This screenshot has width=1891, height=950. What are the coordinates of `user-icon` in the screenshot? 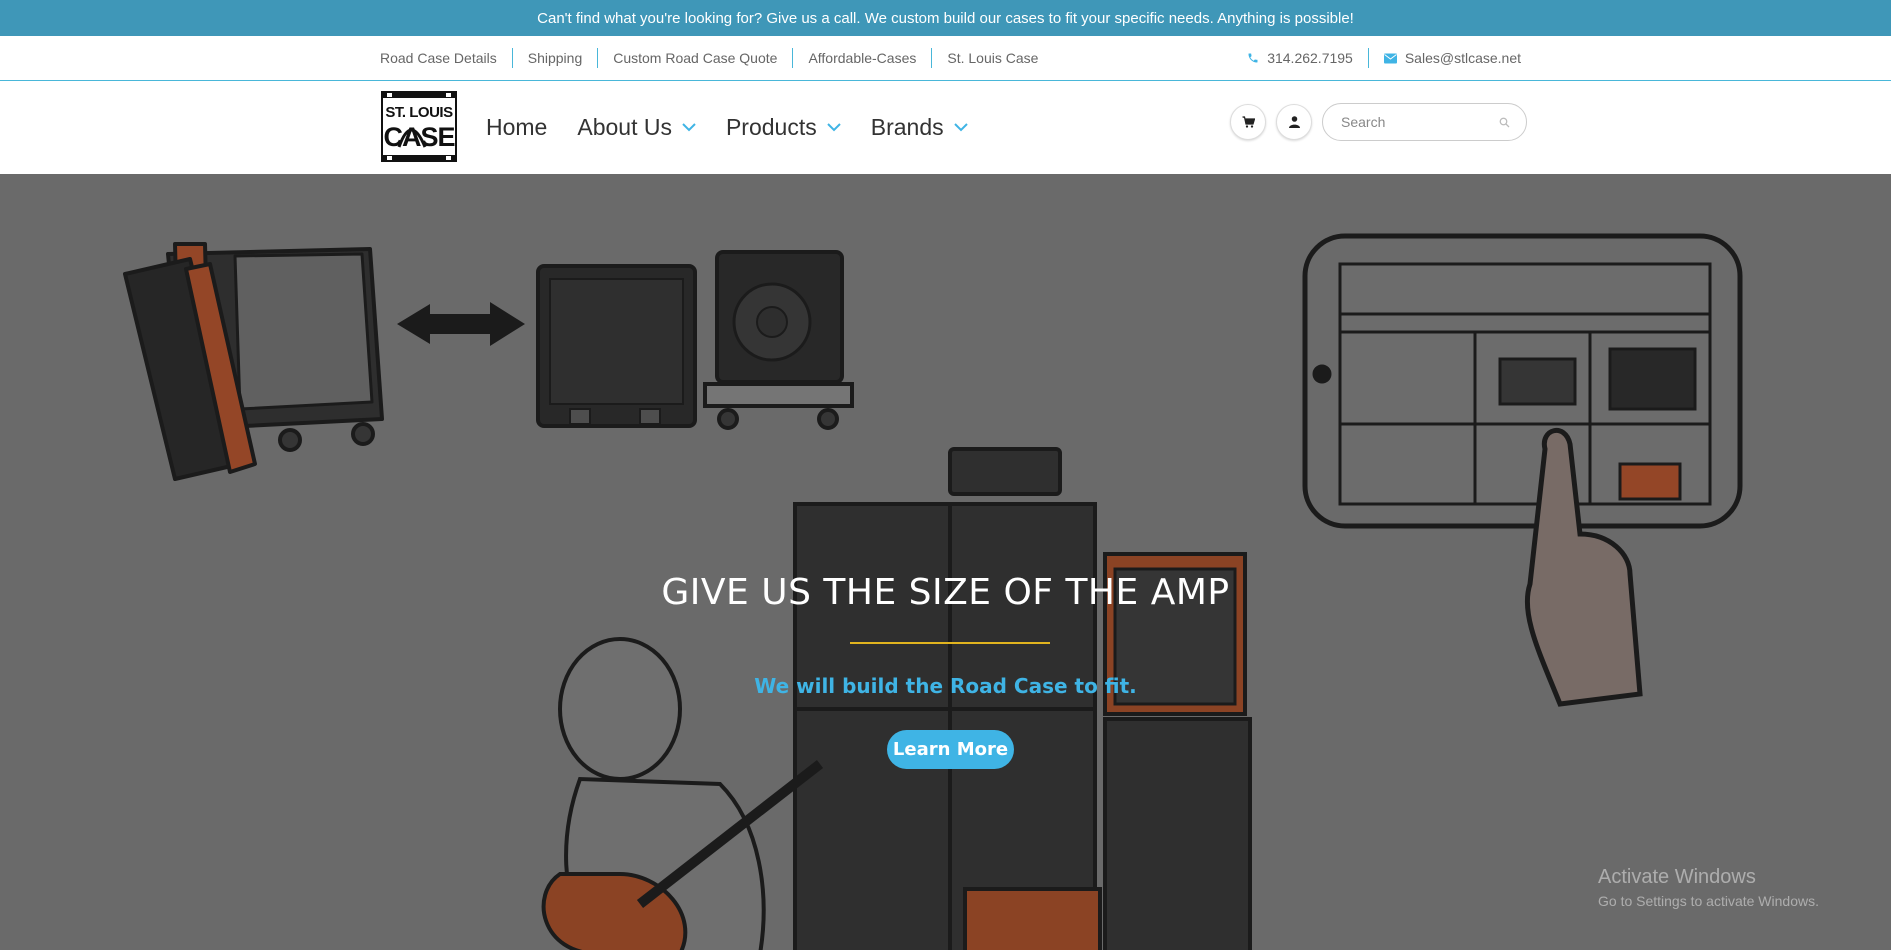 It's located at (1294, 122).